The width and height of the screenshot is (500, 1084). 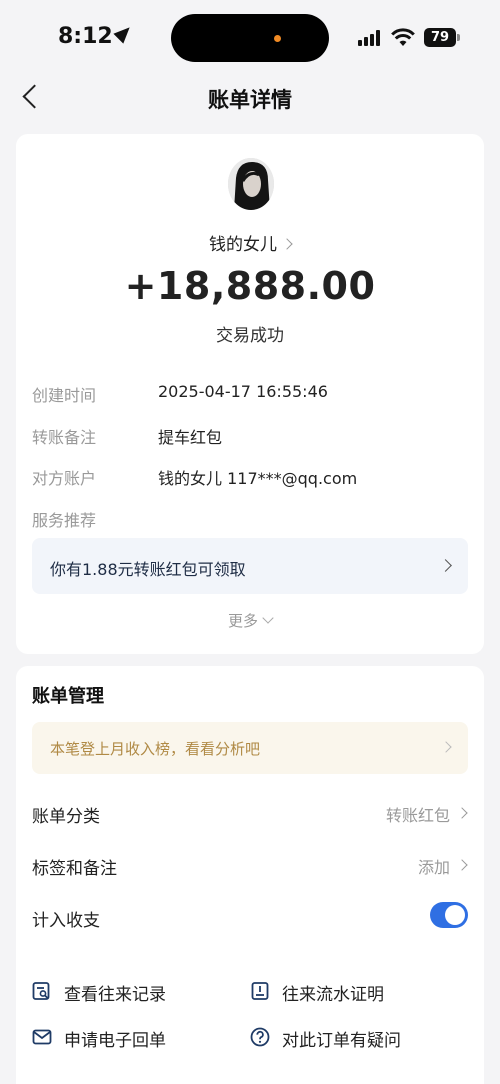 What do you see at coordinates (260, 1037) in the screenshot?
I see `question-icon` at bounding box center [260, 1037].